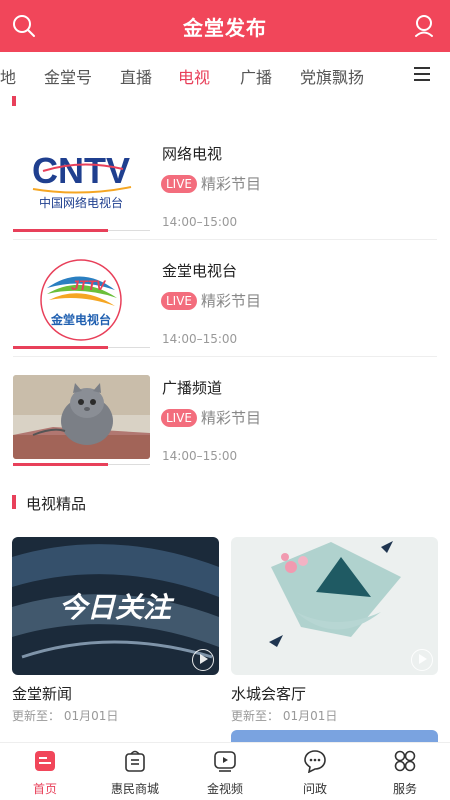  What do you see at coordinates (404, 789) in the screenshot?
I see `nav-label: 服务` at bounding box center [404, 789].